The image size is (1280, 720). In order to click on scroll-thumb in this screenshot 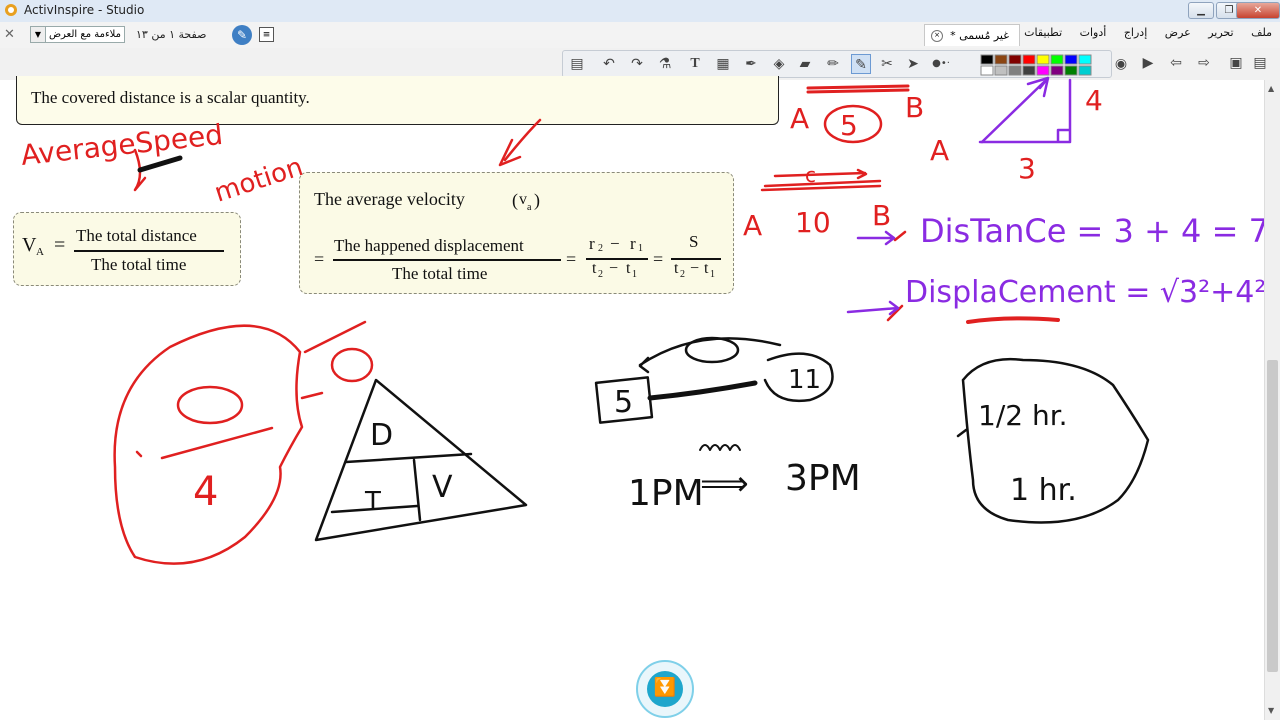, I will do `click(1272, 516)`.